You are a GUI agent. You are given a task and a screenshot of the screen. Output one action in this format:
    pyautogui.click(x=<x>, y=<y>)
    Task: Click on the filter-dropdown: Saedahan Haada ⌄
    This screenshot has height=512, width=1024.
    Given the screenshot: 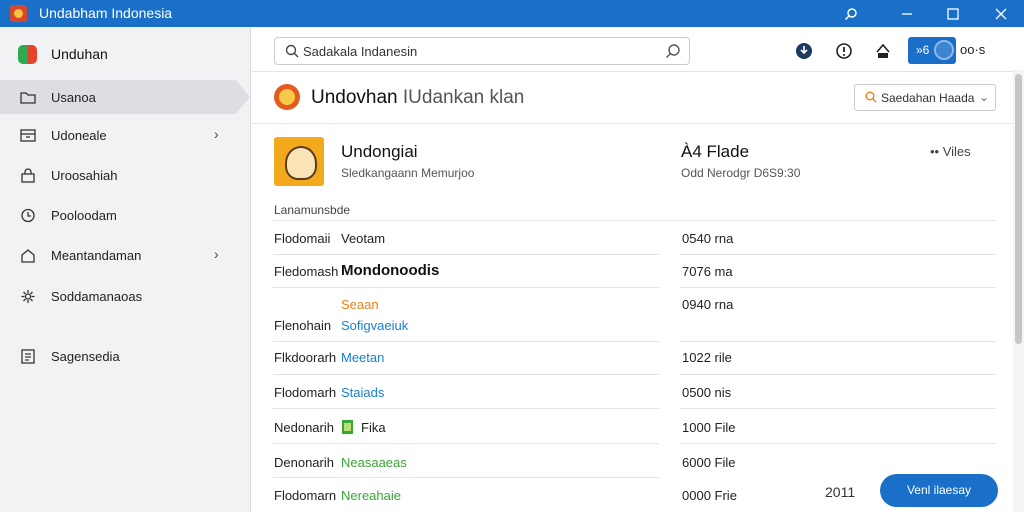 What is the action you would take?
    pyautogui.click(x=925, y=97)
    